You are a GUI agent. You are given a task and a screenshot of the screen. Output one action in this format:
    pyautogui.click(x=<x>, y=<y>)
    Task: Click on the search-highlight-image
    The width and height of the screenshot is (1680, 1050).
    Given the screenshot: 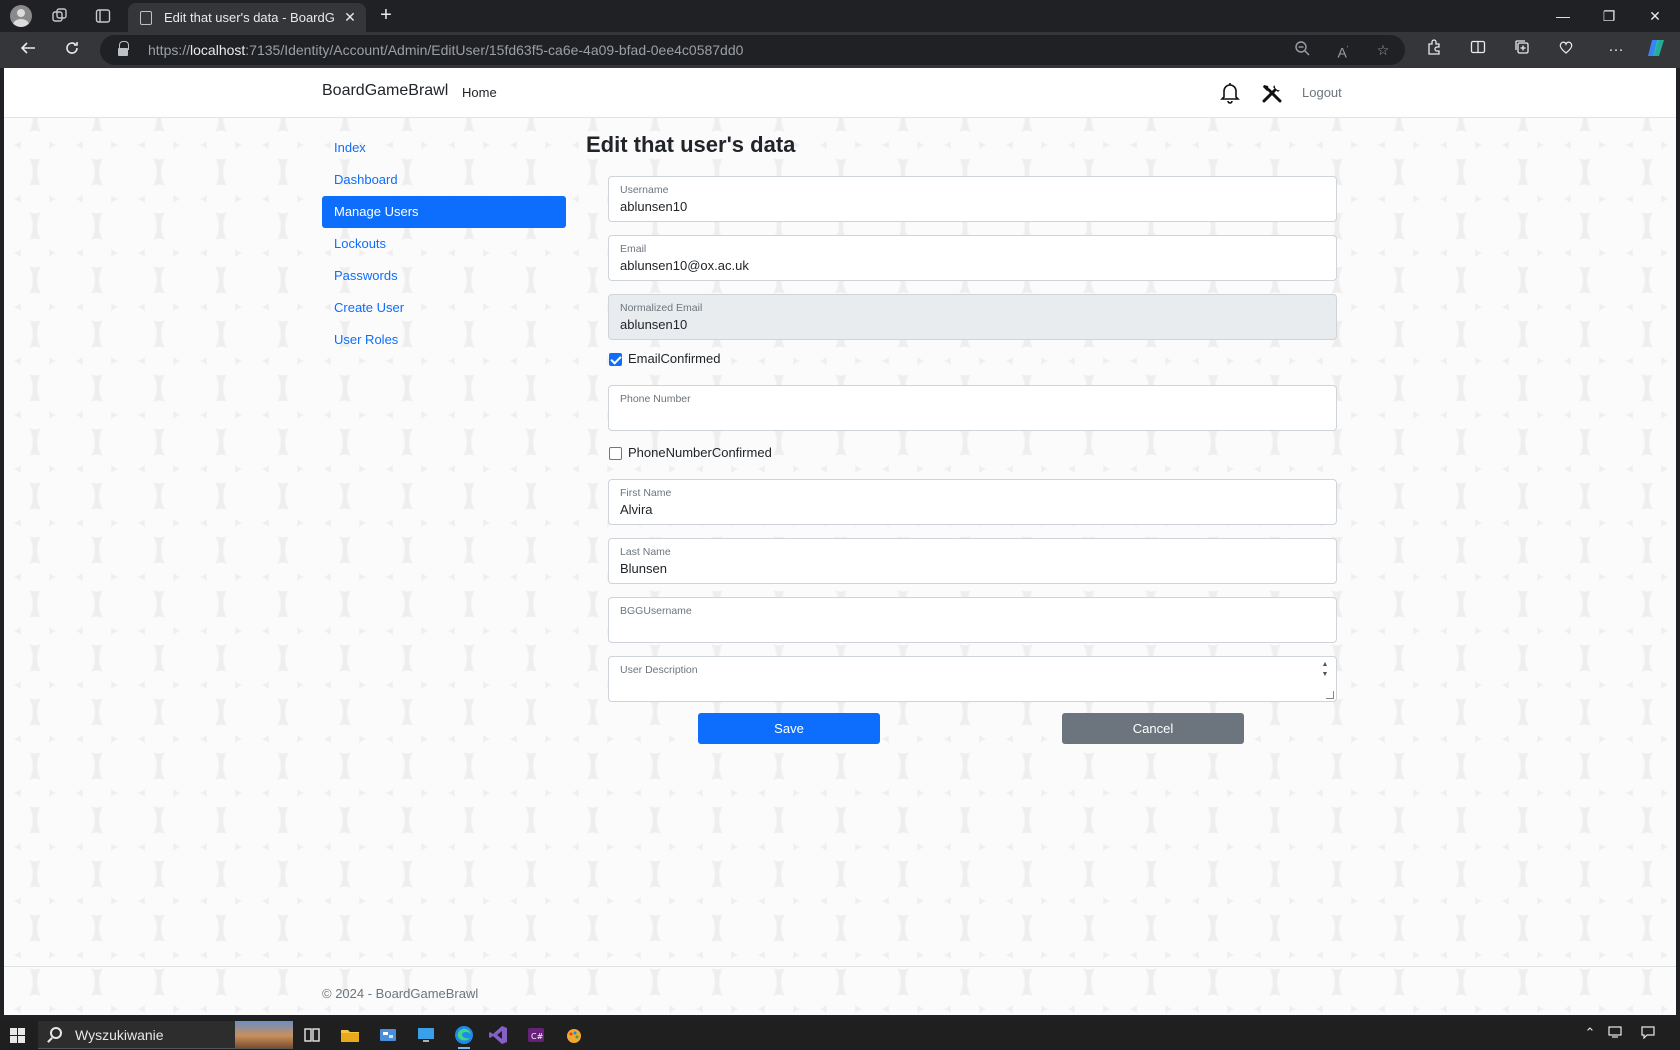 What is the action you would take?
    pyautogui.click(x=264, y=1034)
    